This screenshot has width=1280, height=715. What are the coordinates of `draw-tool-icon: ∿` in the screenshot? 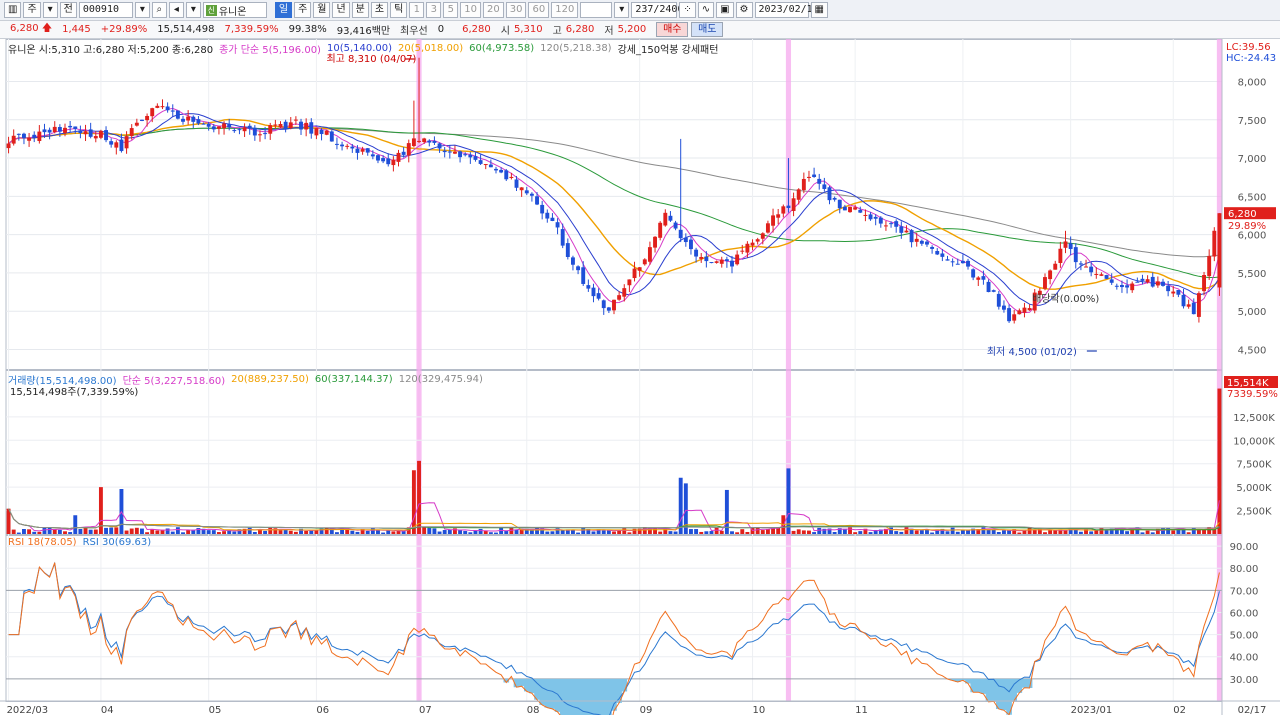 It's located at (706, 10).